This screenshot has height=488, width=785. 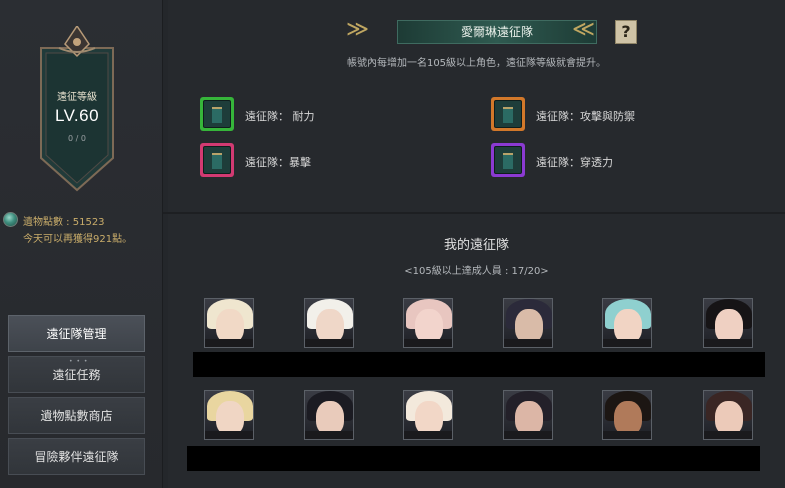 I want to click on menu-expedition-missions: • • • 遠征任務, so click(x=76, y=374).